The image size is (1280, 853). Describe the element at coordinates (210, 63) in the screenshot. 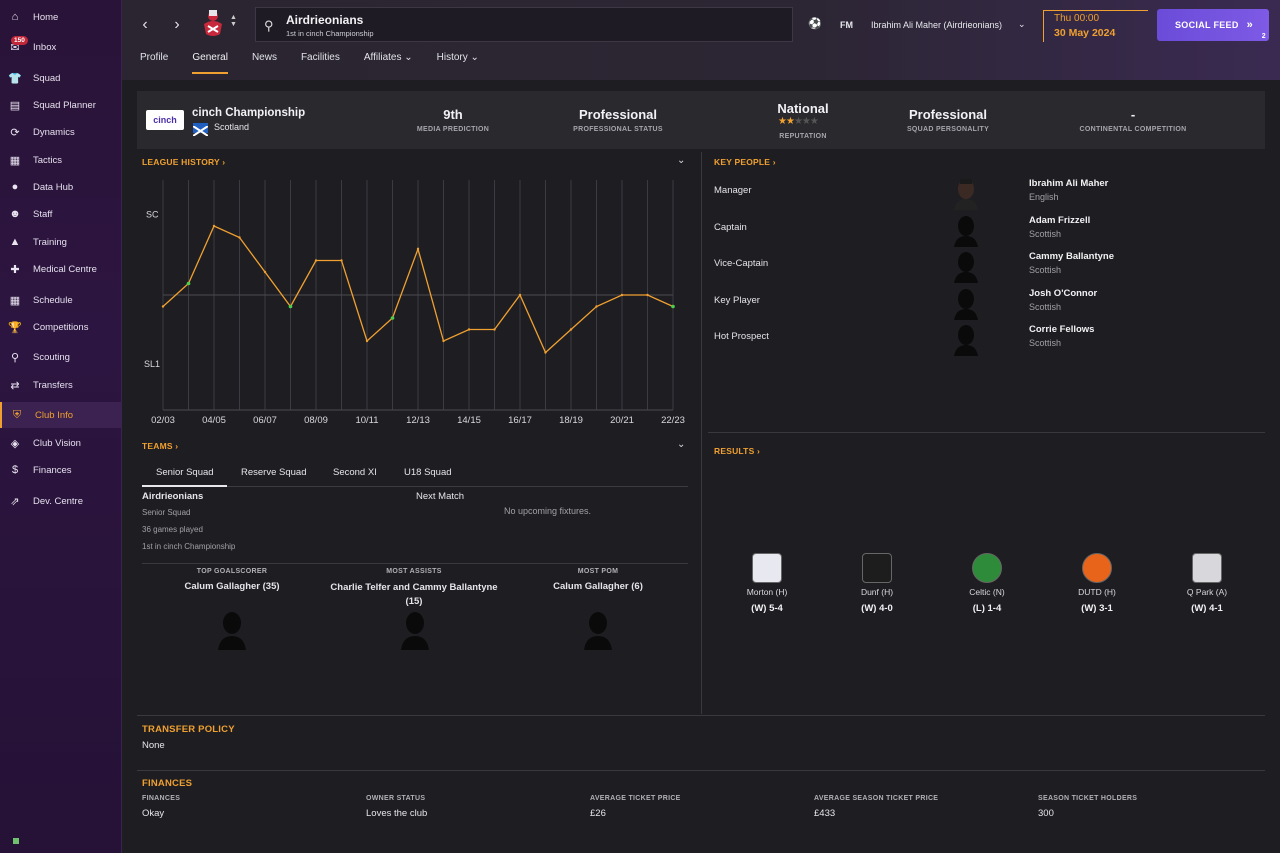

I see `tab-general: General` at that location.